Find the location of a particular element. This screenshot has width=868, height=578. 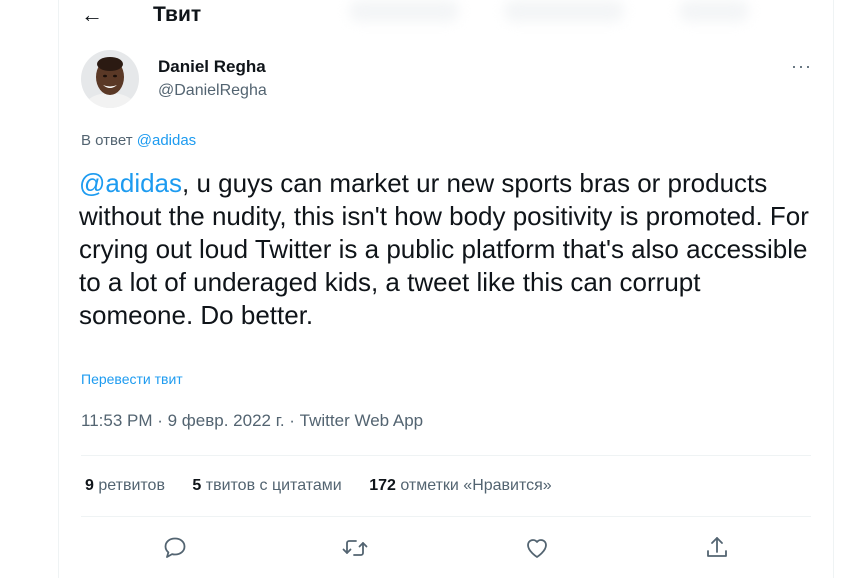

author-handle: @DanielRegha is located at coordinates (212, 91).